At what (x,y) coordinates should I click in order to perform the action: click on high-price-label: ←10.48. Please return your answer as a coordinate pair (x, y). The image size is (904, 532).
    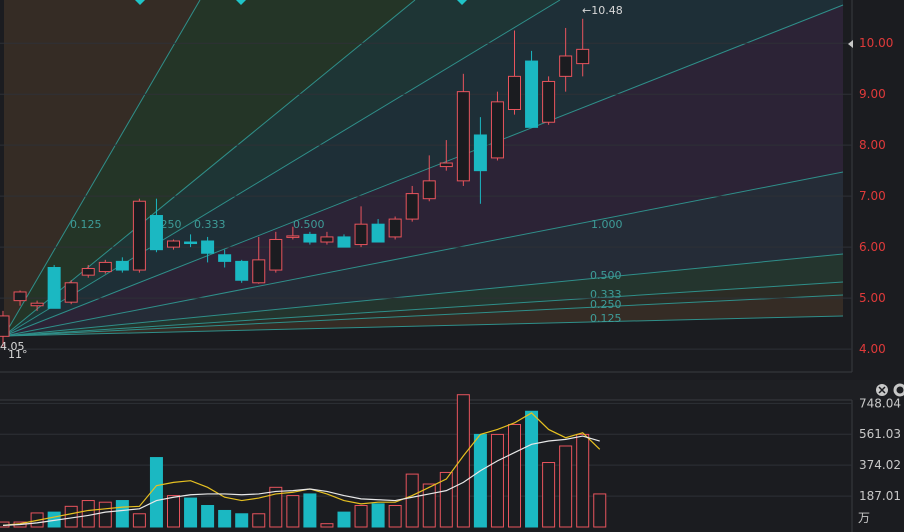
    Looking at the image, I should click on (602, 10).